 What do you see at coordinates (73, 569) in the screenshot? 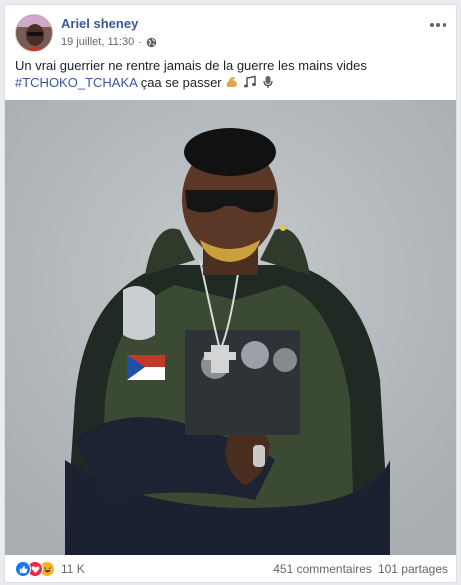
I see `reaction-count: 11 K` at bounding box center [73, 569].